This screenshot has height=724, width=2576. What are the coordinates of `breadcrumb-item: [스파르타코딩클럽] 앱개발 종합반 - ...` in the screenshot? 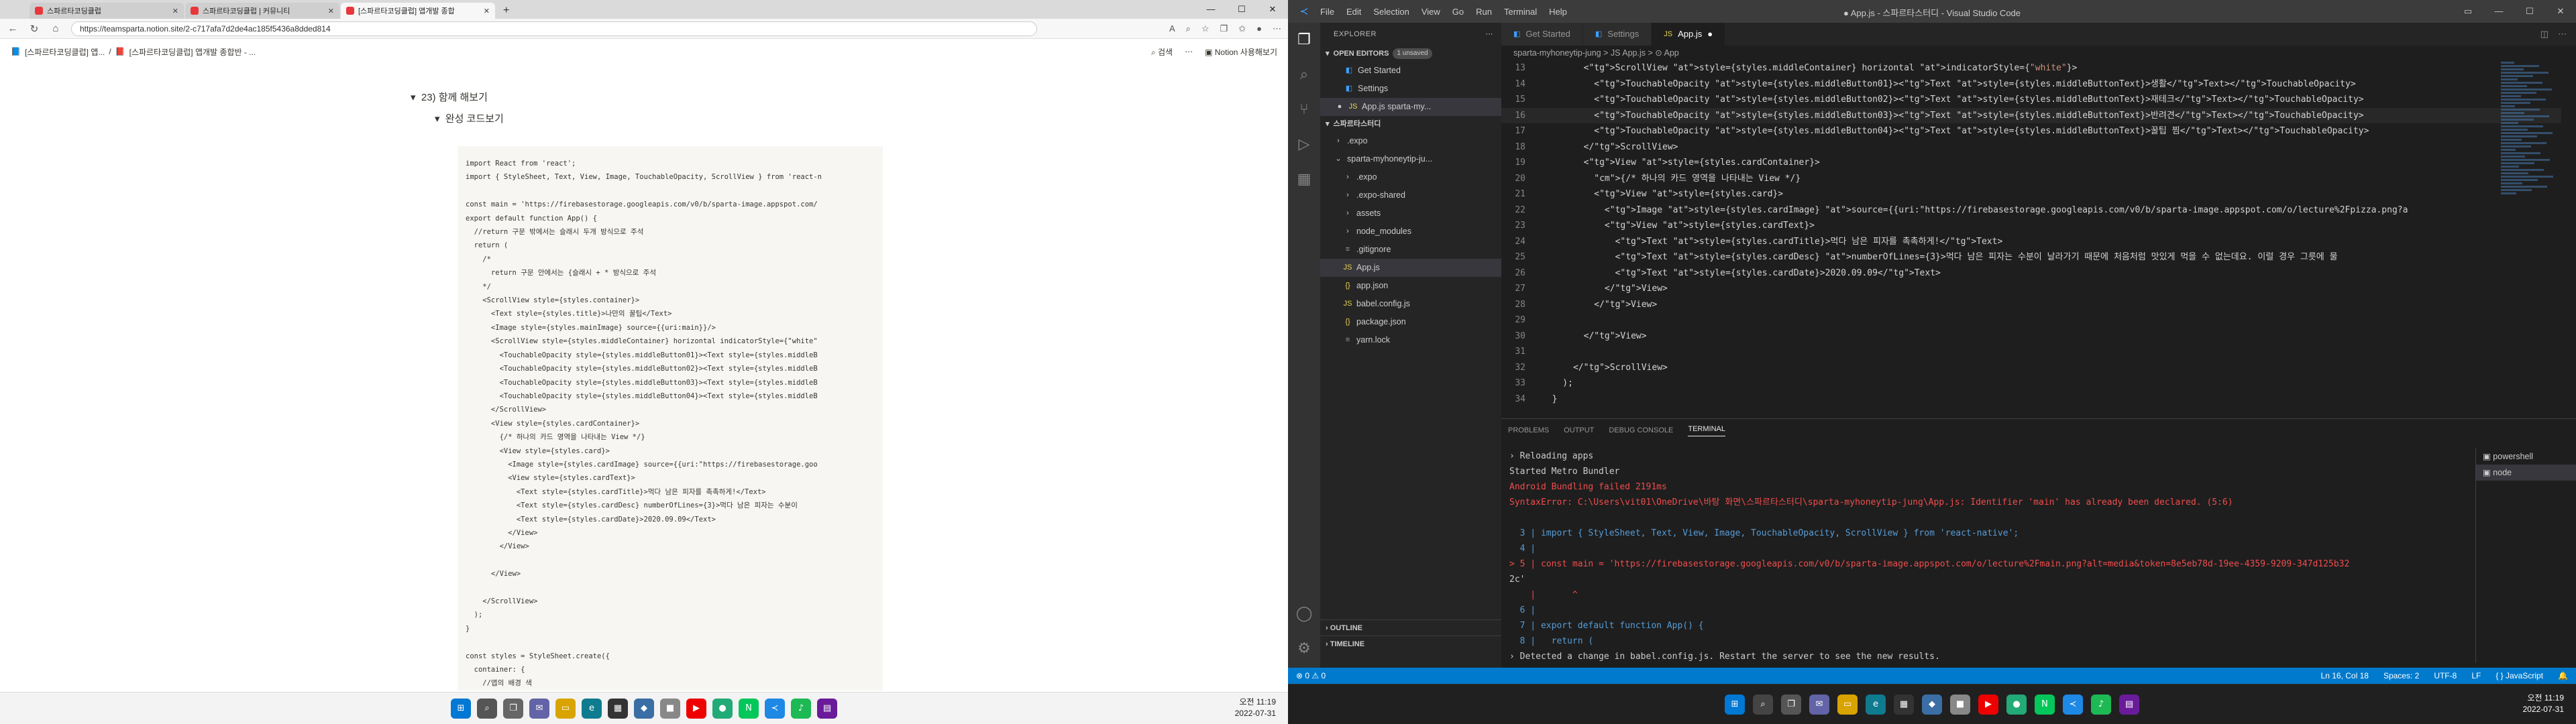 It's located at (192, 52).